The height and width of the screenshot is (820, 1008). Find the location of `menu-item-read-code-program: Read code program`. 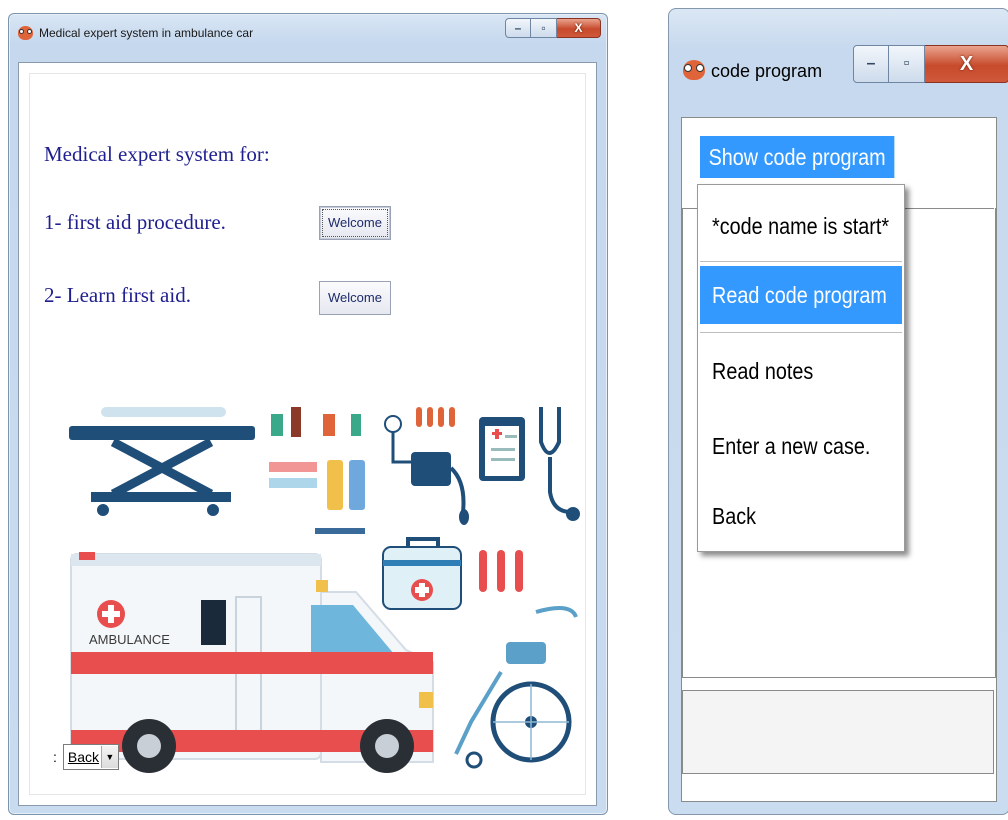

menu-item-read-code-program: Read code program is located at coordinates (801, 295).